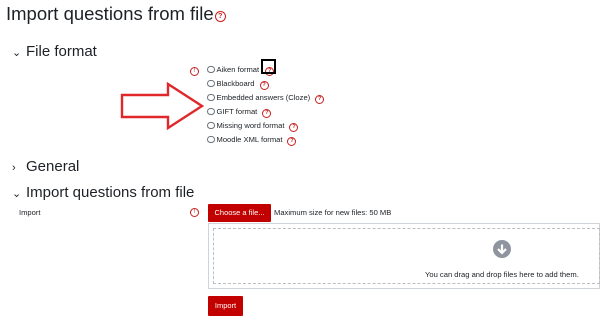 This screenshot has height=325, width=600. What do you see at coordinates (237, 111) in the screenshot?
I see `radio-label: GIFT format` at bounding box center [237, 111].